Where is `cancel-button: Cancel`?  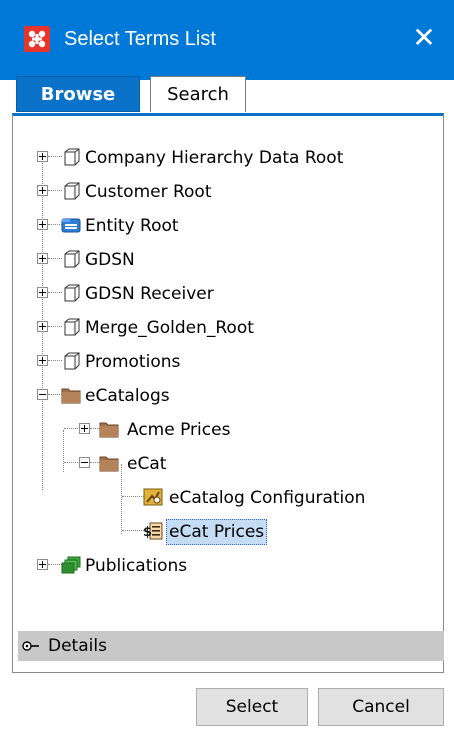 cancel-button: Cancel is located at coordinates (381, 707).